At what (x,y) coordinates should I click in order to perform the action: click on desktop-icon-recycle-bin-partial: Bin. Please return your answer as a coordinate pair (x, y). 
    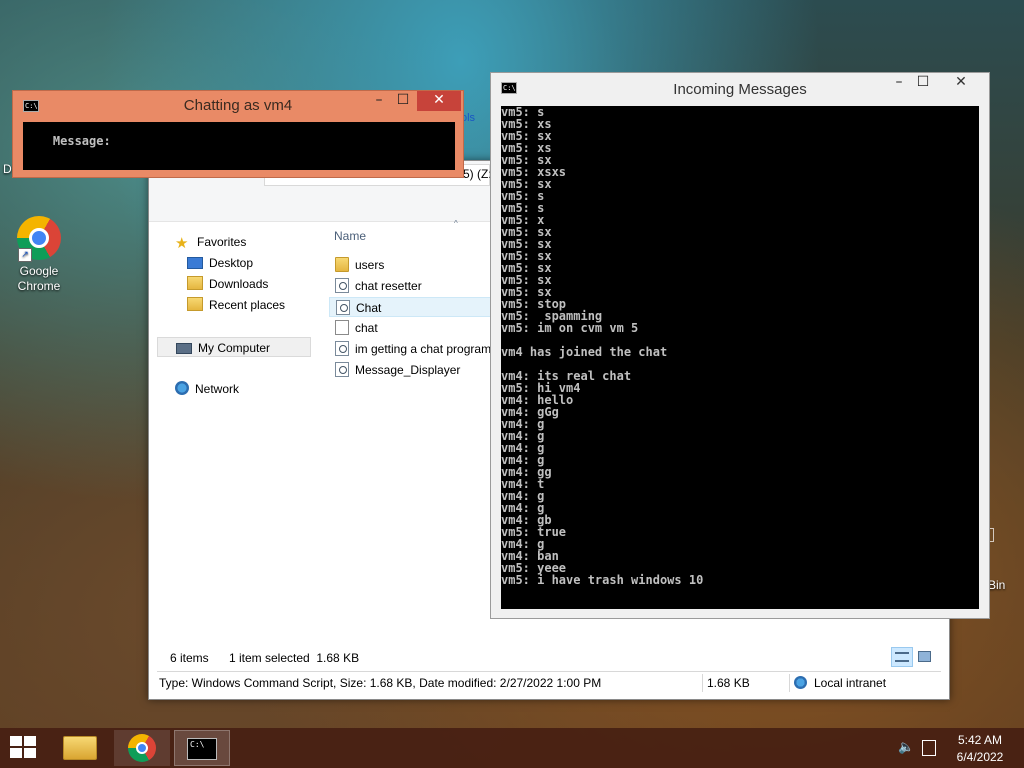
    Looking at the image, I should click on (1005, 563).